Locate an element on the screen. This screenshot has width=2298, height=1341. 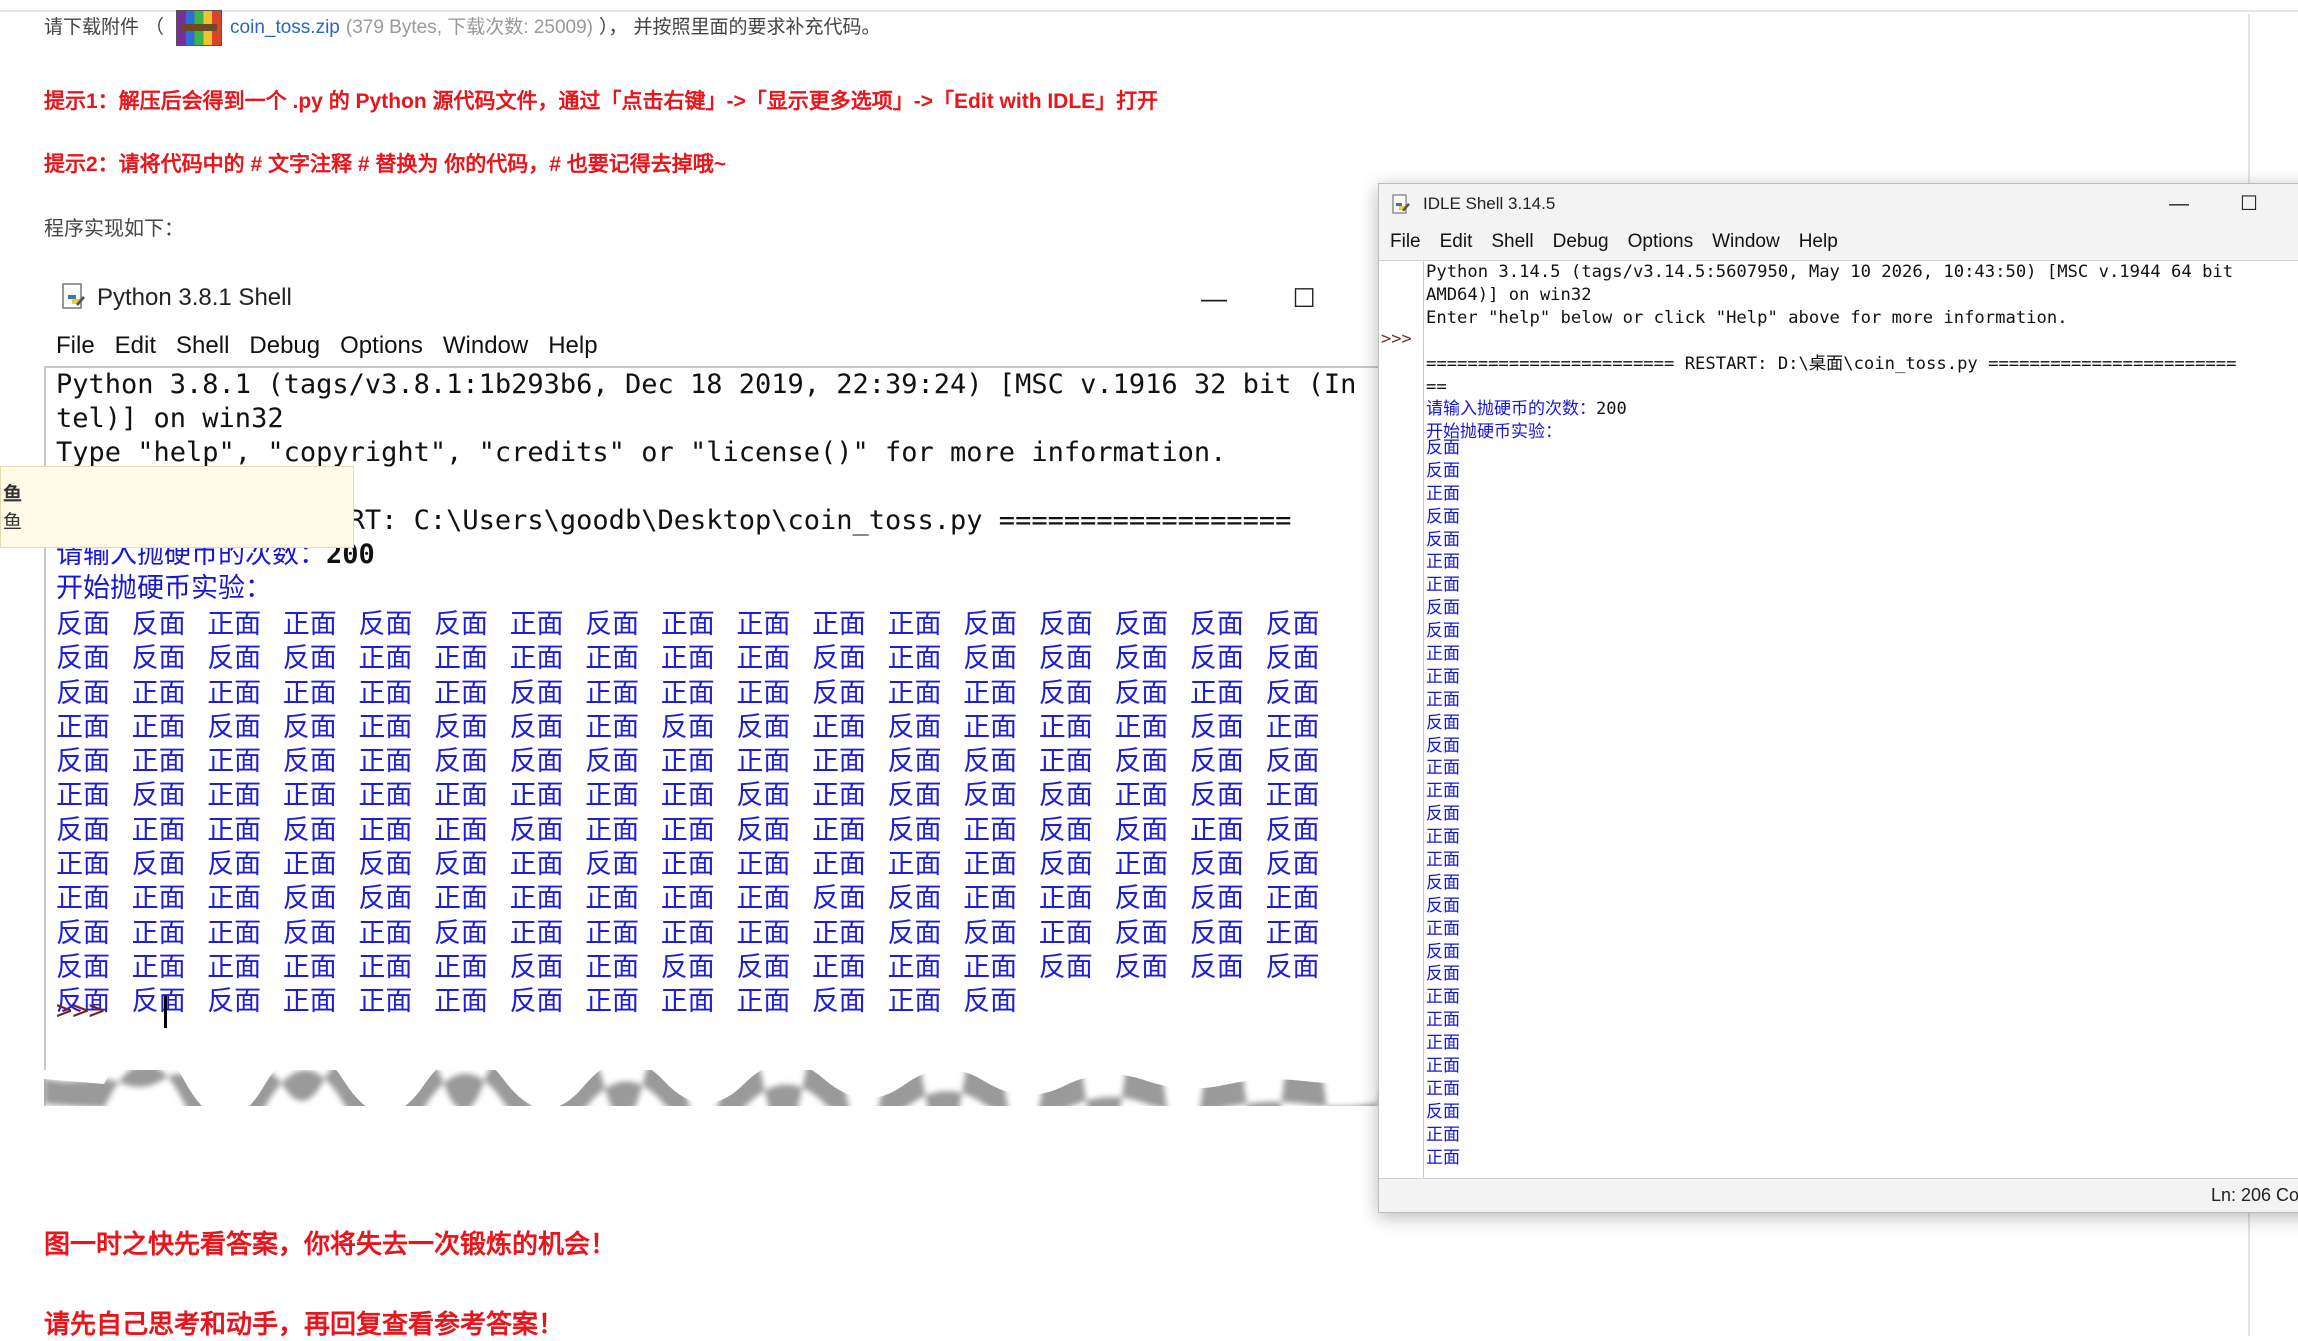
menu-debug: Debug is located at coordinates (1581, 242).